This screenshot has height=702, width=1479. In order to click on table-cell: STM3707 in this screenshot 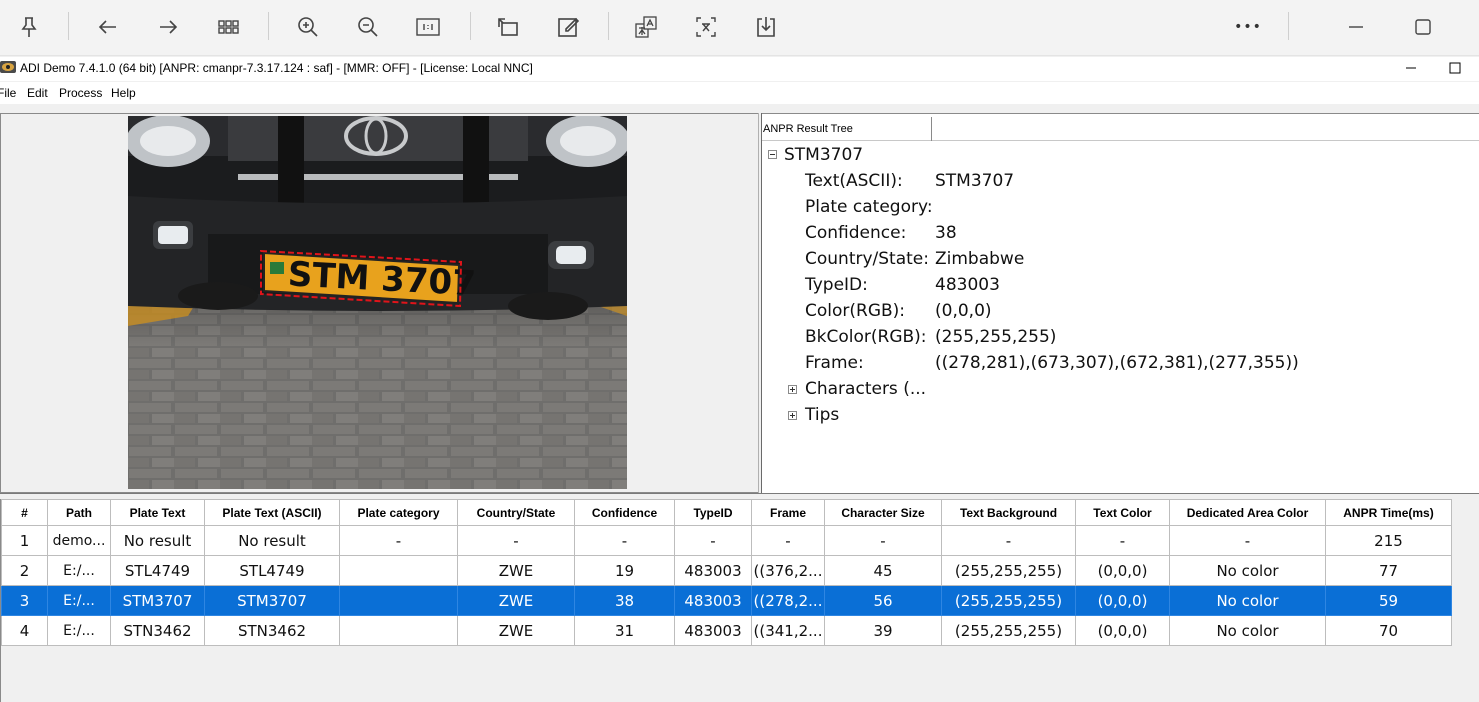, I will do `click(272, 600)`.